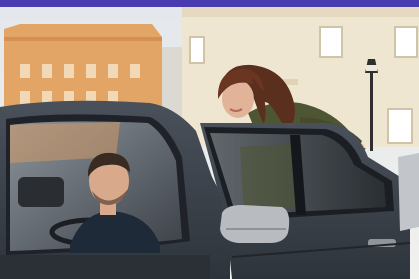 The width and height of the screenshot is (419, 279). I want to click on parked-car-right, so click(408, 192).